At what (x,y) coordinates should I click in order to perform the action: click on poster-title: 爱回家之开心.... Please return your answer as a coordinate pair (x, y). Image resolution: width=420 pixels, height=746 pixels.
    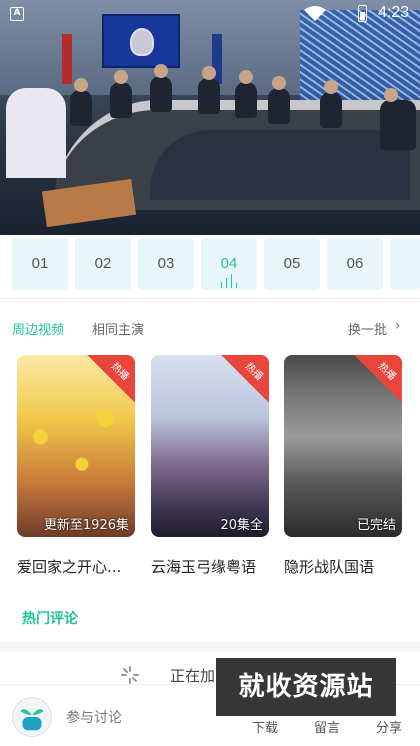
    Looking at the image, I should click on (78, 566).